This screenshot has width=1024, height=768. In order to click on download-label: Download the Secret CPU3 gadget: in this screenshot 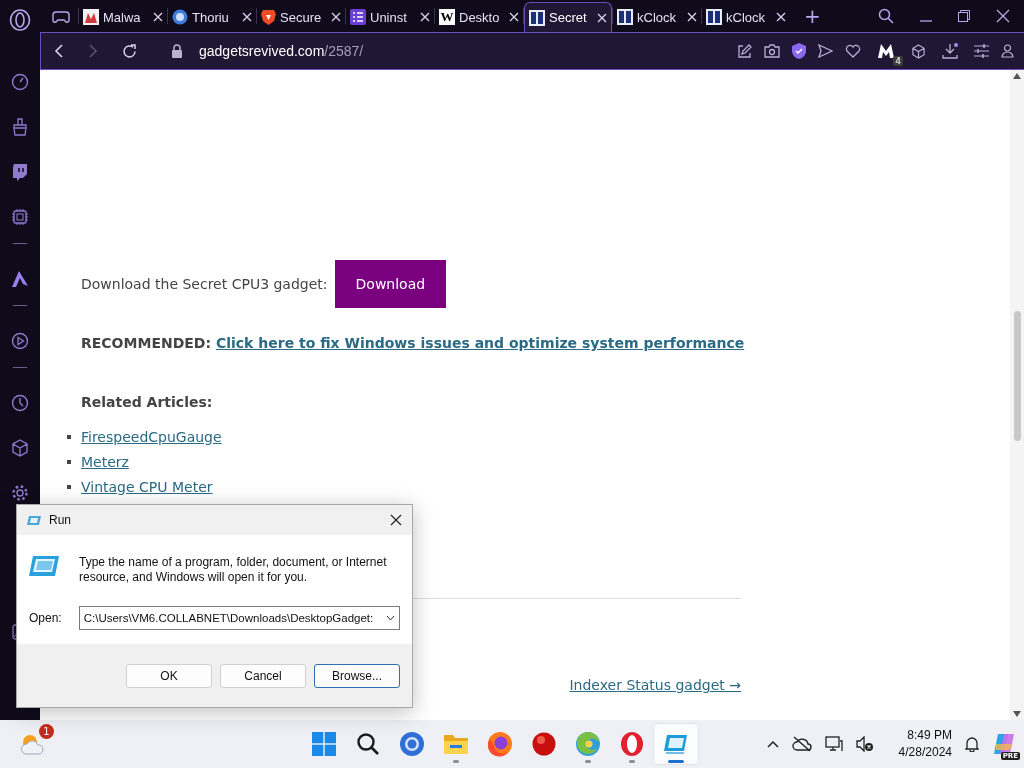, I will do `click(204, 284)`.